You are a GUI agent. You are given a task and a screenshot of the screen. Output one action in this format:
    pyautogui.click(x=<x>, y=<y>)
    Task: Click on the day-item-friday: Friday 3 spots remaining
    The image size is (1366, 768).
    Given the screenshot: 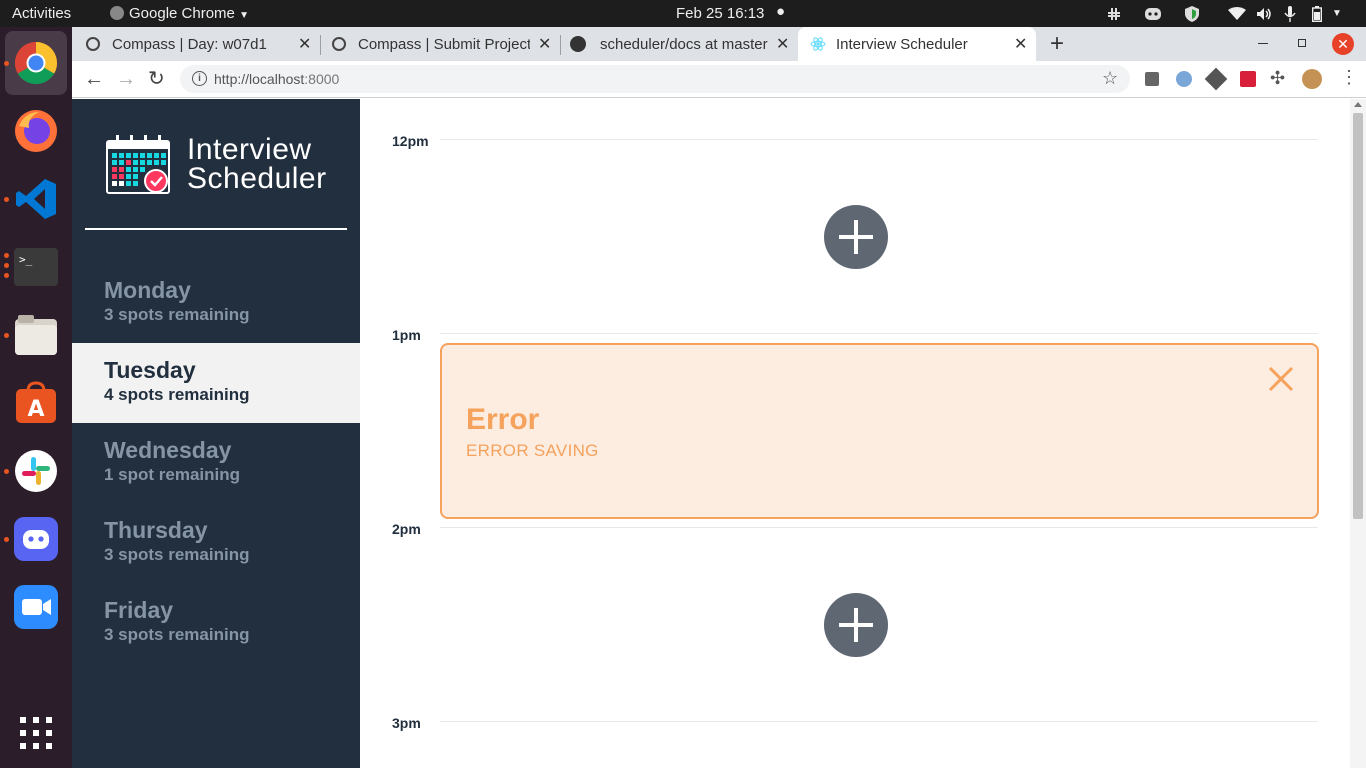 What is the action you would take?
    pyautogui.click(x=216, y=623)
    